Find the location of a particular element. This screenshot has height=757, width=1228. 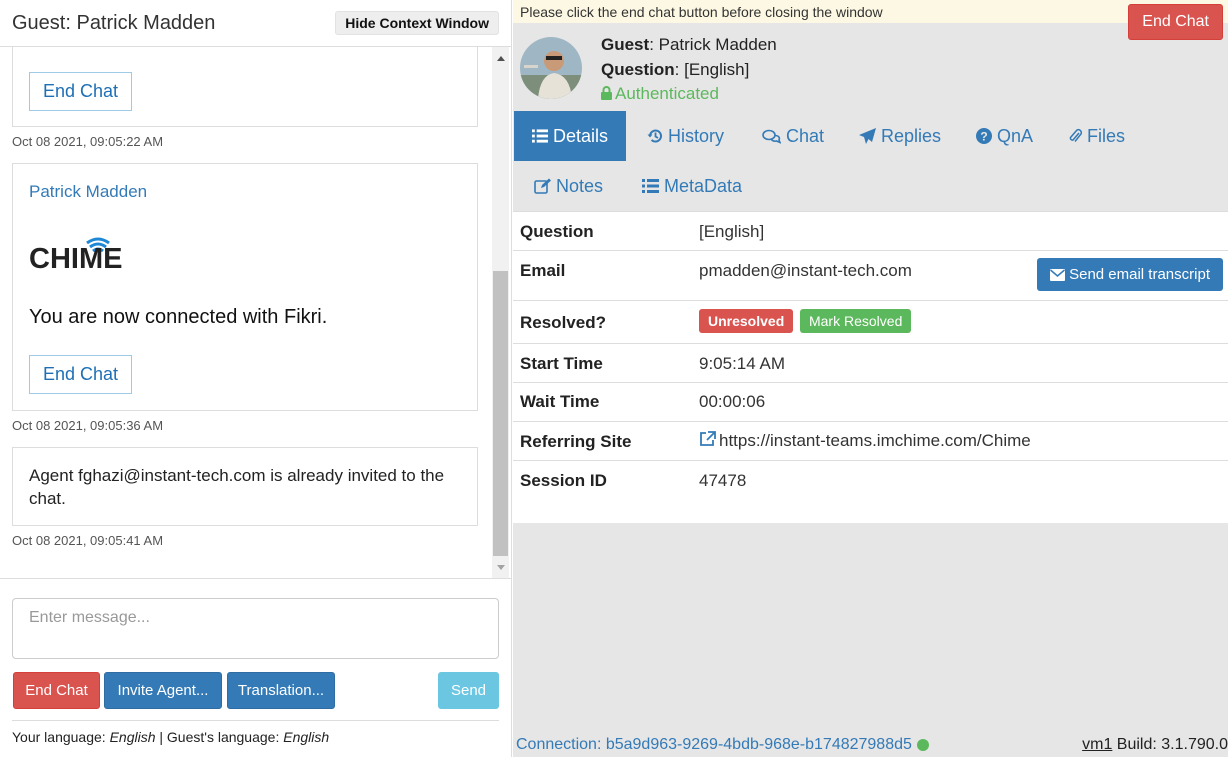

guest-language-value: English is located at coordinates (306, 737).